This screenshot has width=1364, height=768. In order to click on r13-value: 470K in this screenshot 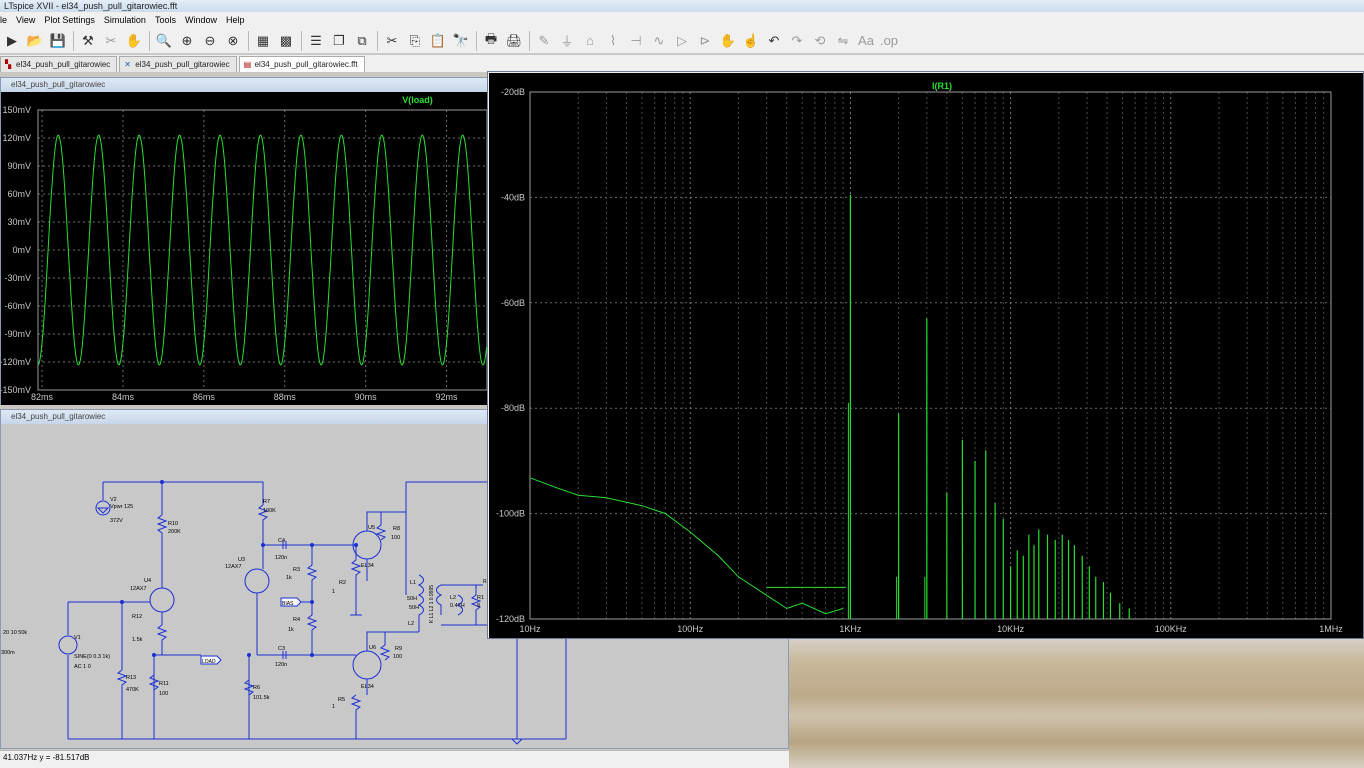, I will do `click(132, 690)`.